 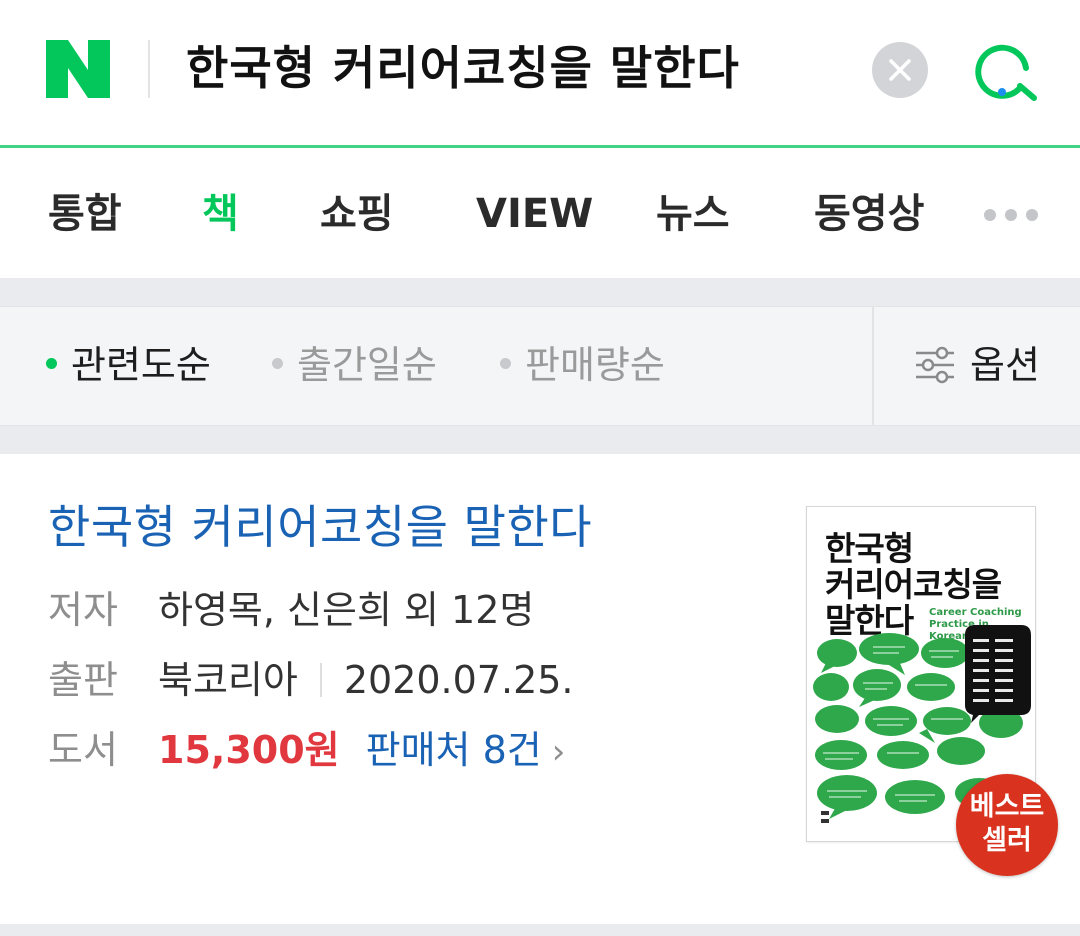 I want to click on sellers-link: 판매처 8건, so click(x=454, y=750).